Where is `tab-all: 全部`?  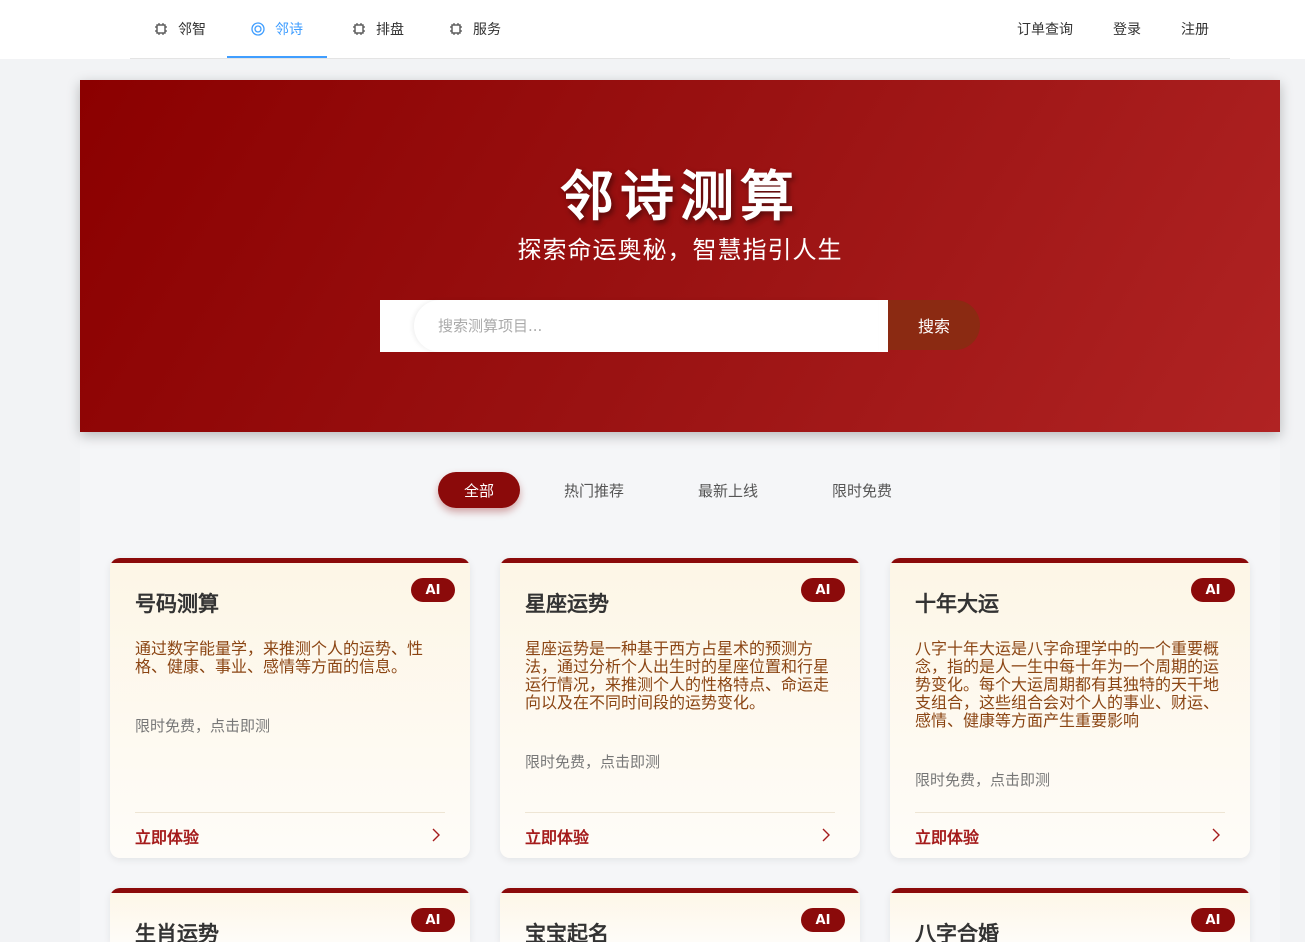
tab-all: 全部 is located at coordinates (479, 490).